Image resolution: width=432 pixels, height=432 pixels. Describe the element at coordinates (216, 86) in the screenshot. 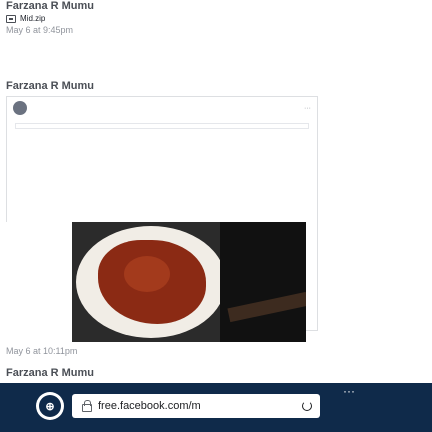

I see `message-2: Farzana R Mumu` at that location.